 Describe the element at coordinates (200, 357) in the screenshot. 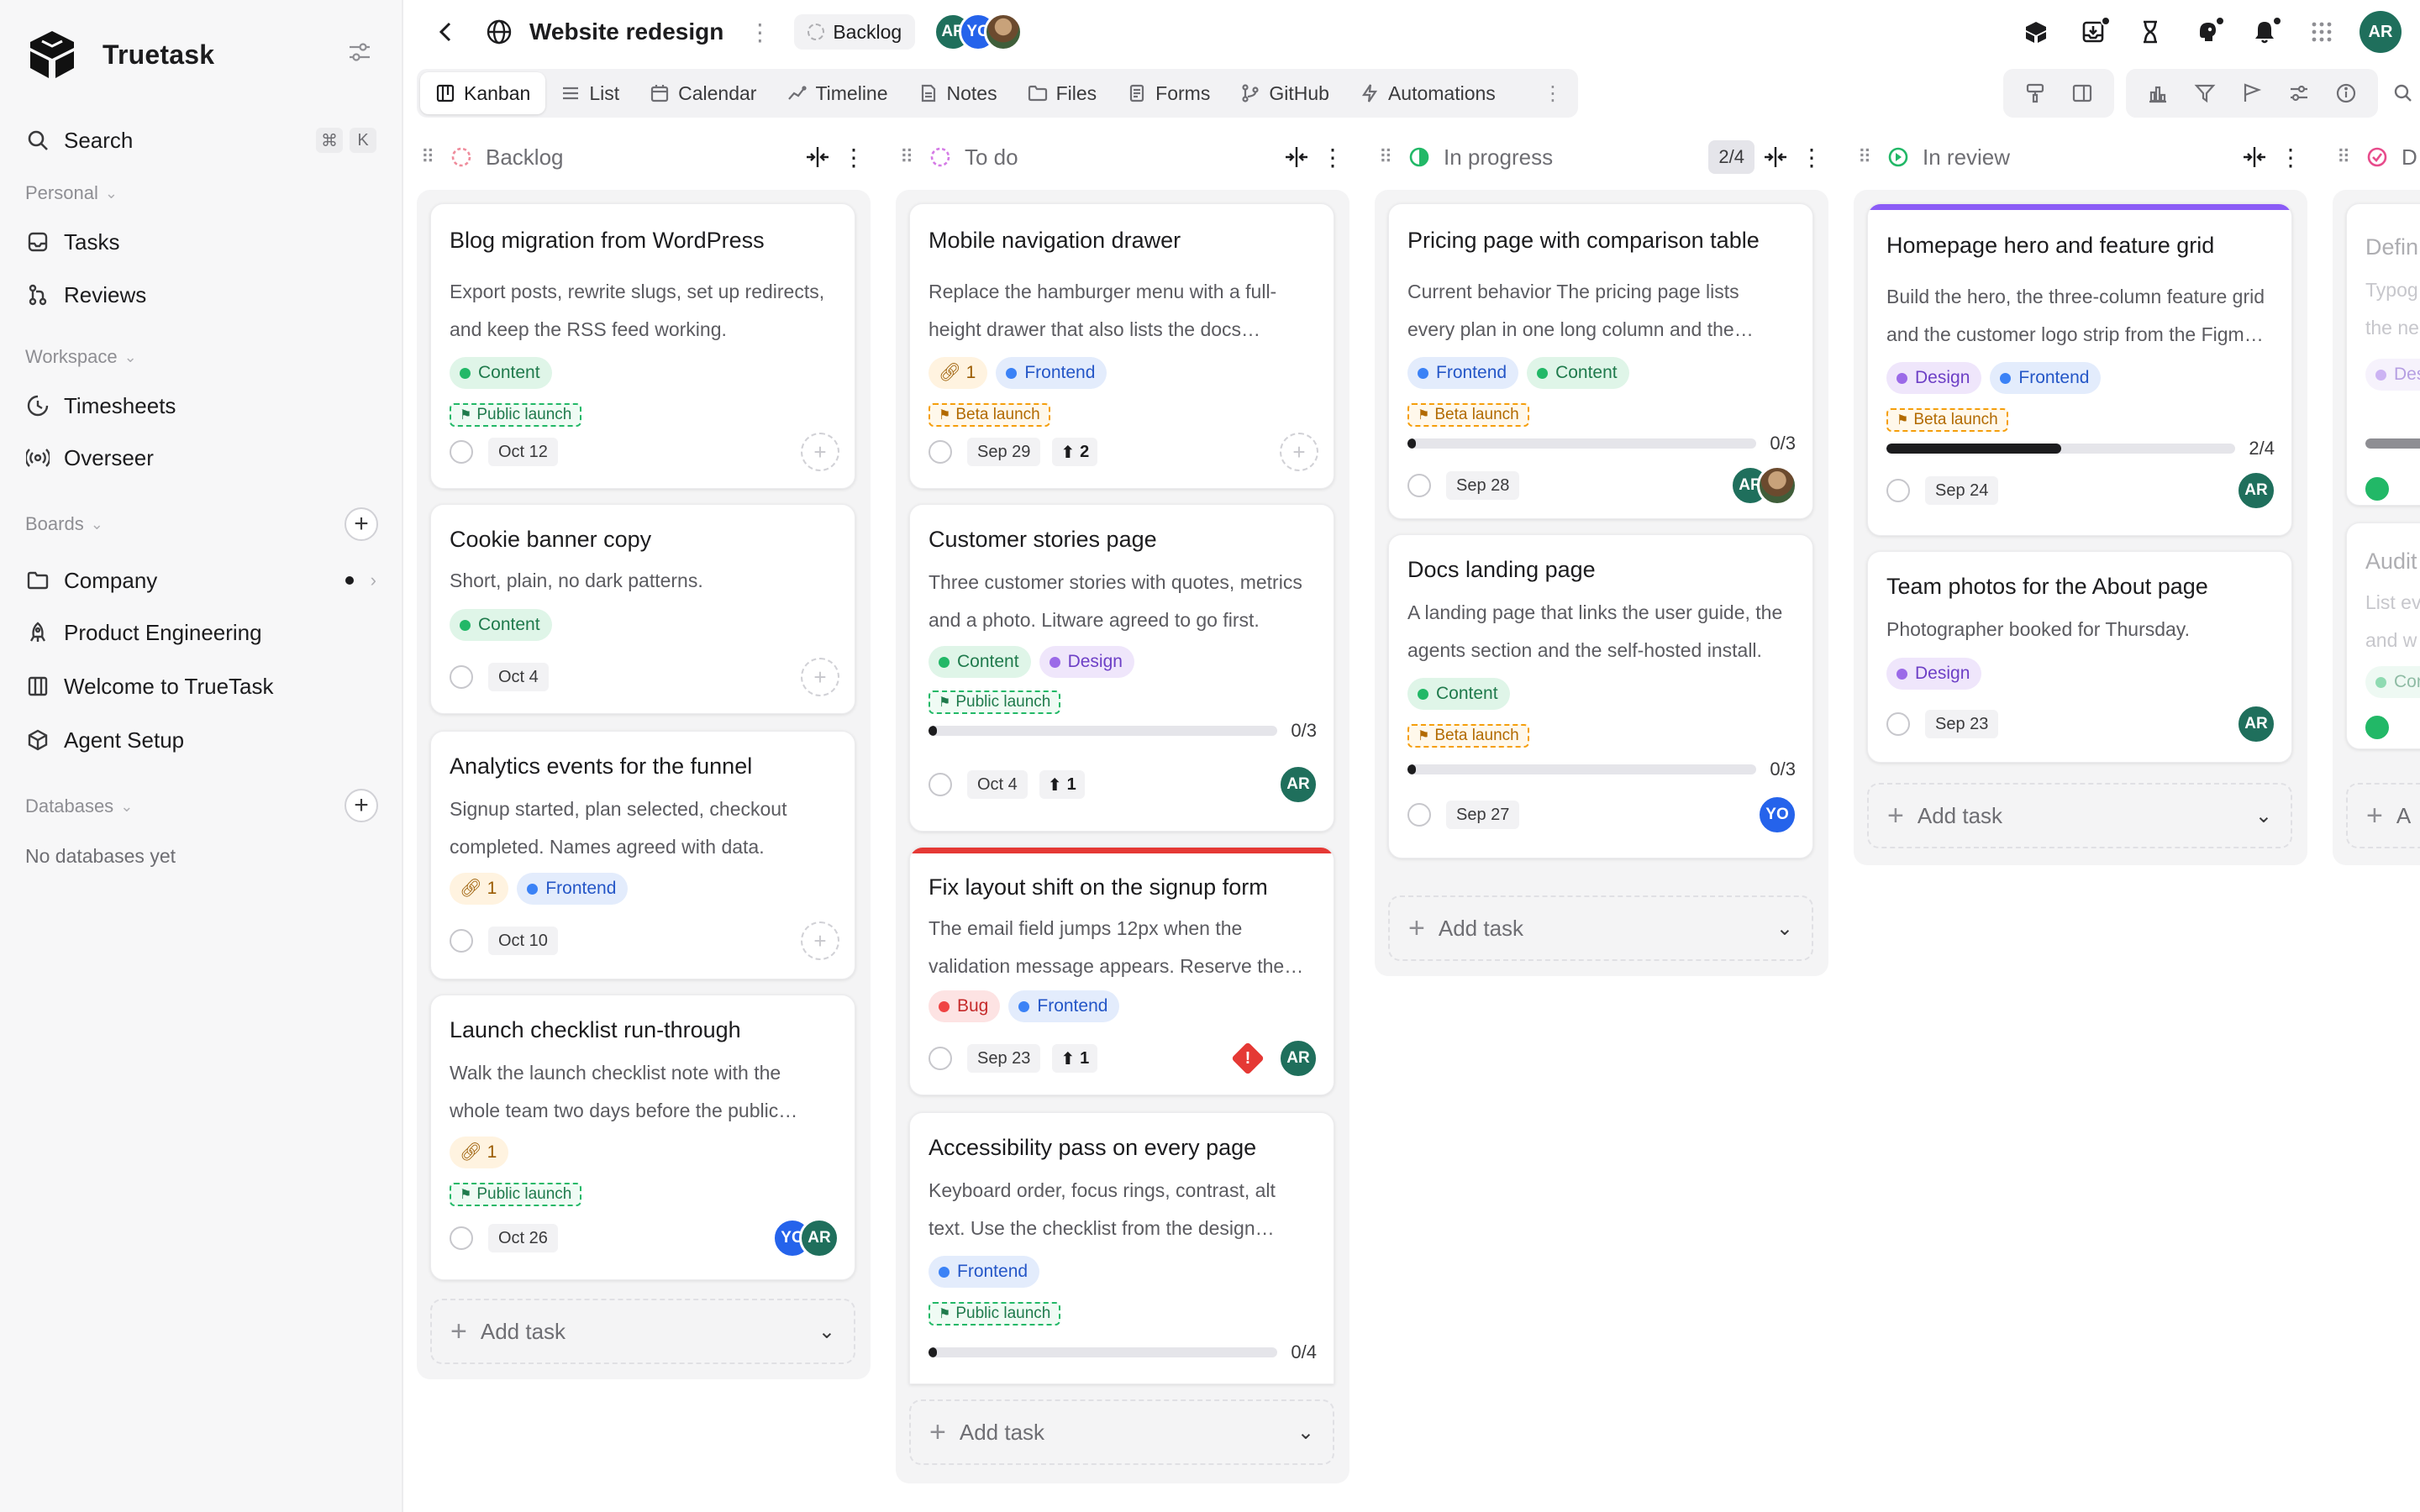

I see `section-workspace: Workspace ⌄` at that location.